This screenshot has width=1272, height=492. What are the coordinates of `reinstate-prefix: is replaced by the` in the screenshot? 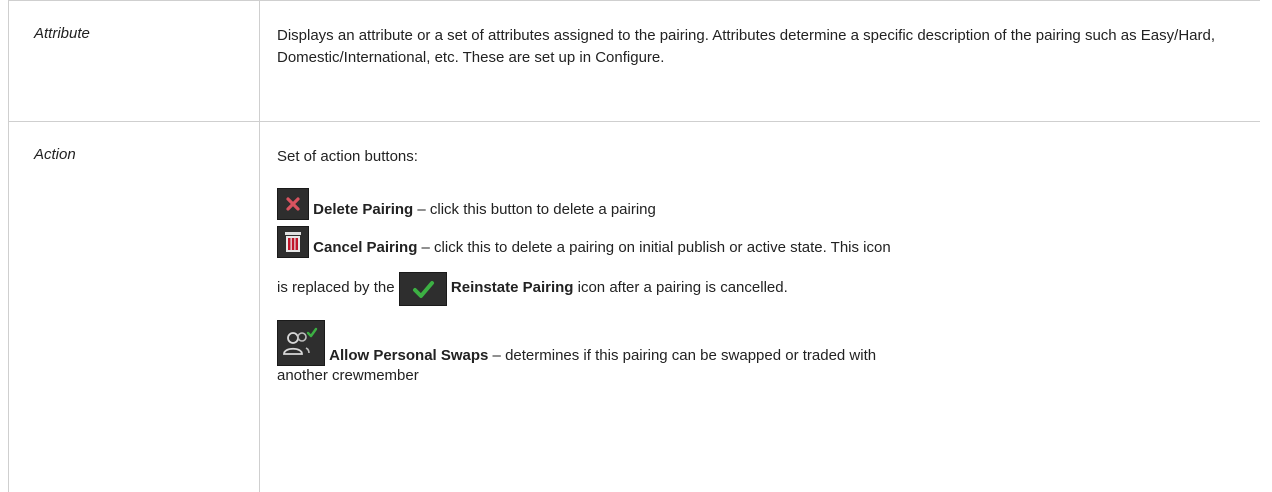 It's located at (338, 287).